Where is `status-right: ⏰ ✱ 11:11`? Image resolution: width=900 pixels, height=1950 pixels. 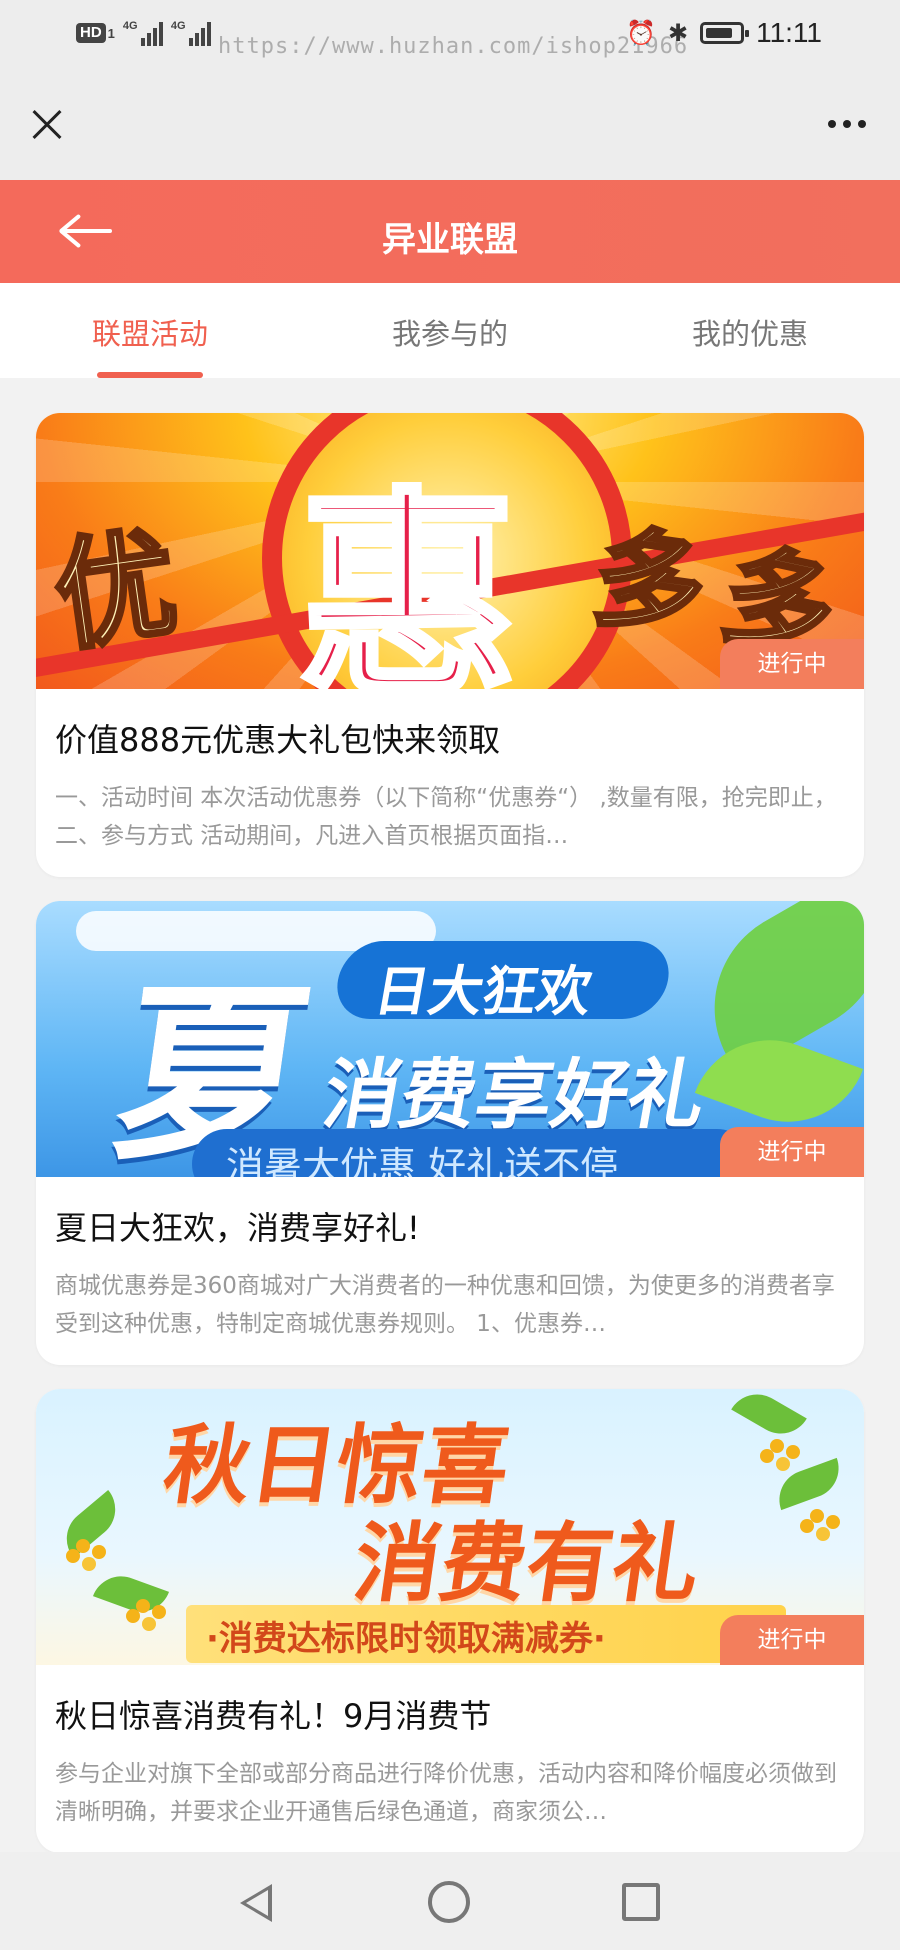
status-right: ⏰ ✱ 11:11 is located at coordinates (724, 33).